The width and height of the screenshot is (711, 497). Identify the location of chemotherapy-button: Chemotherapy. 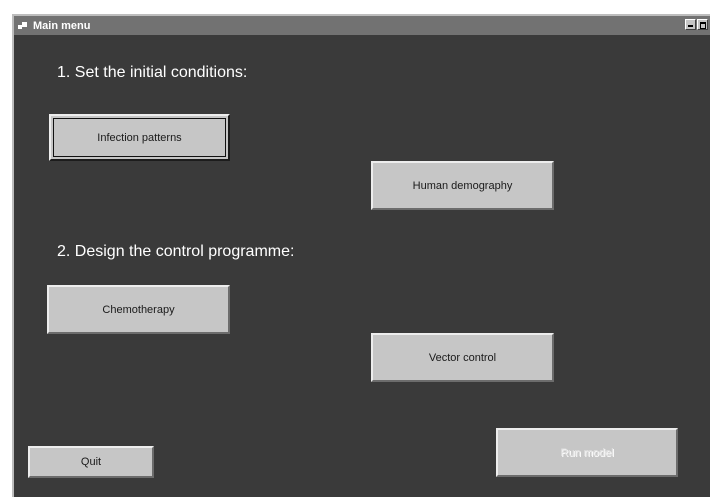
(138, 309).